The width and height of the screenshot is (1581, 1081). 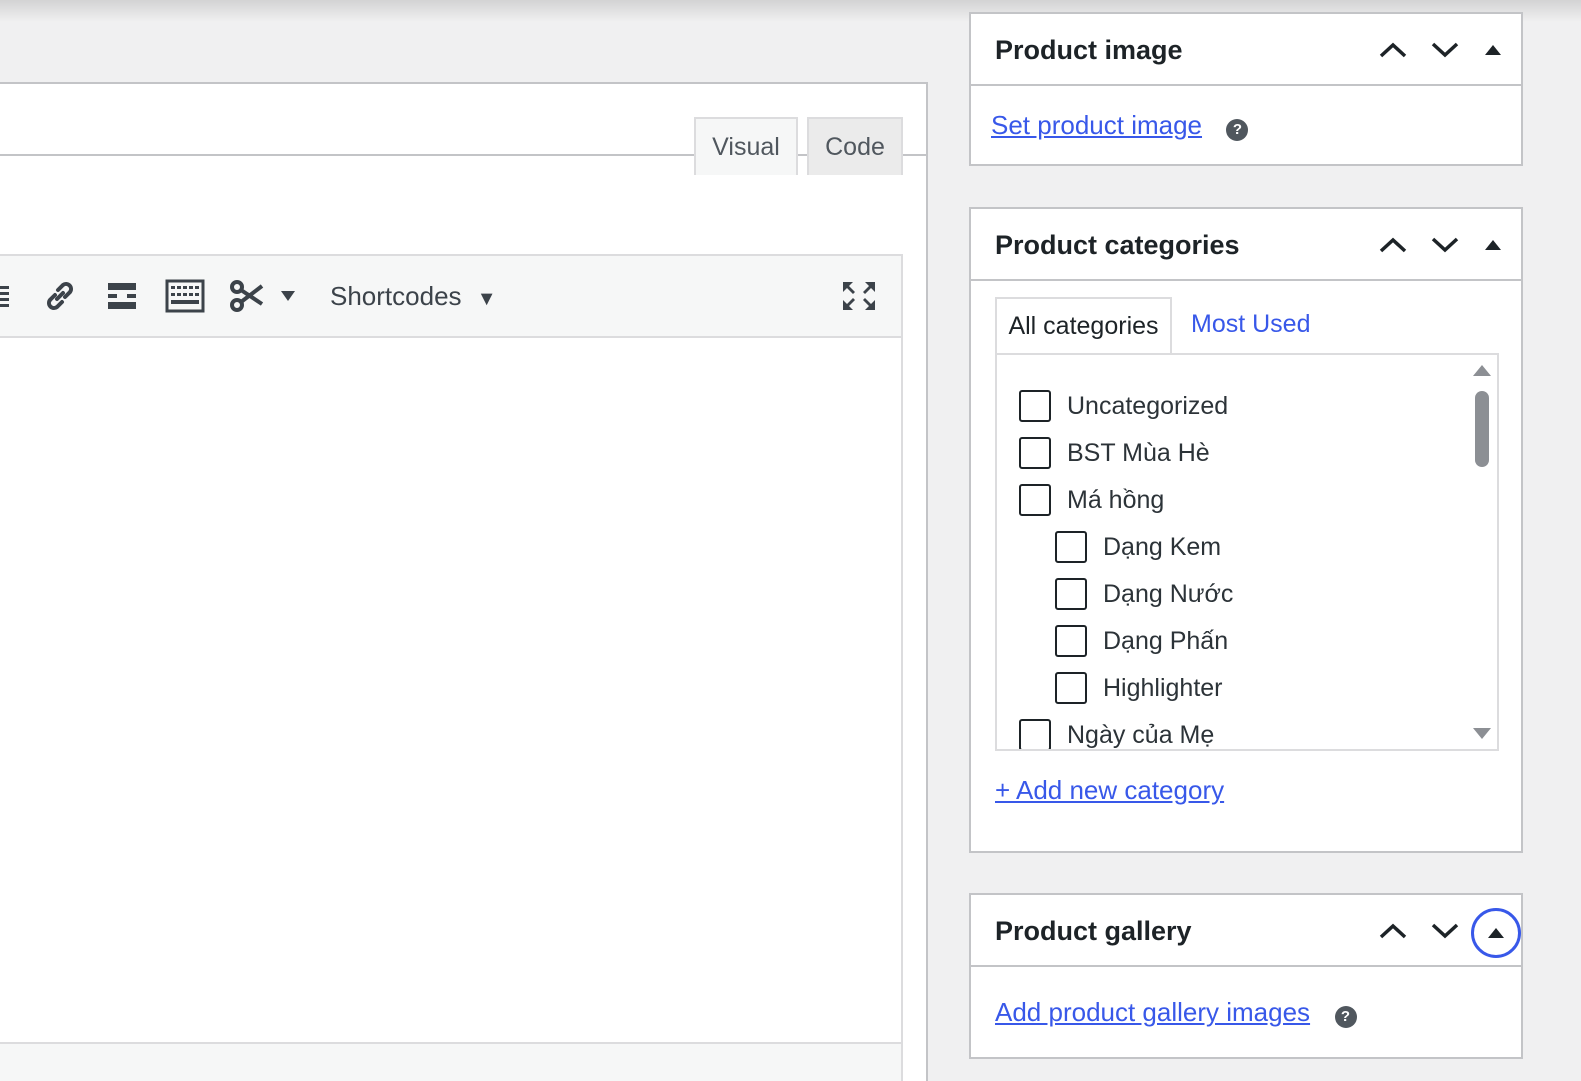 I want to click on keyboard-icon, so click(x=185, y=296).